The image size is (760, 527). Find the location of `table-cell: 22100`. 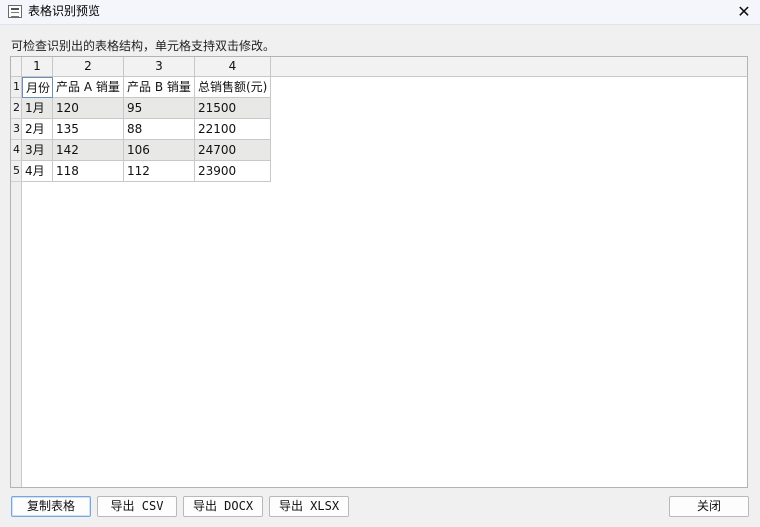

table-cell: 22100 is located at coordinates (233, 129).